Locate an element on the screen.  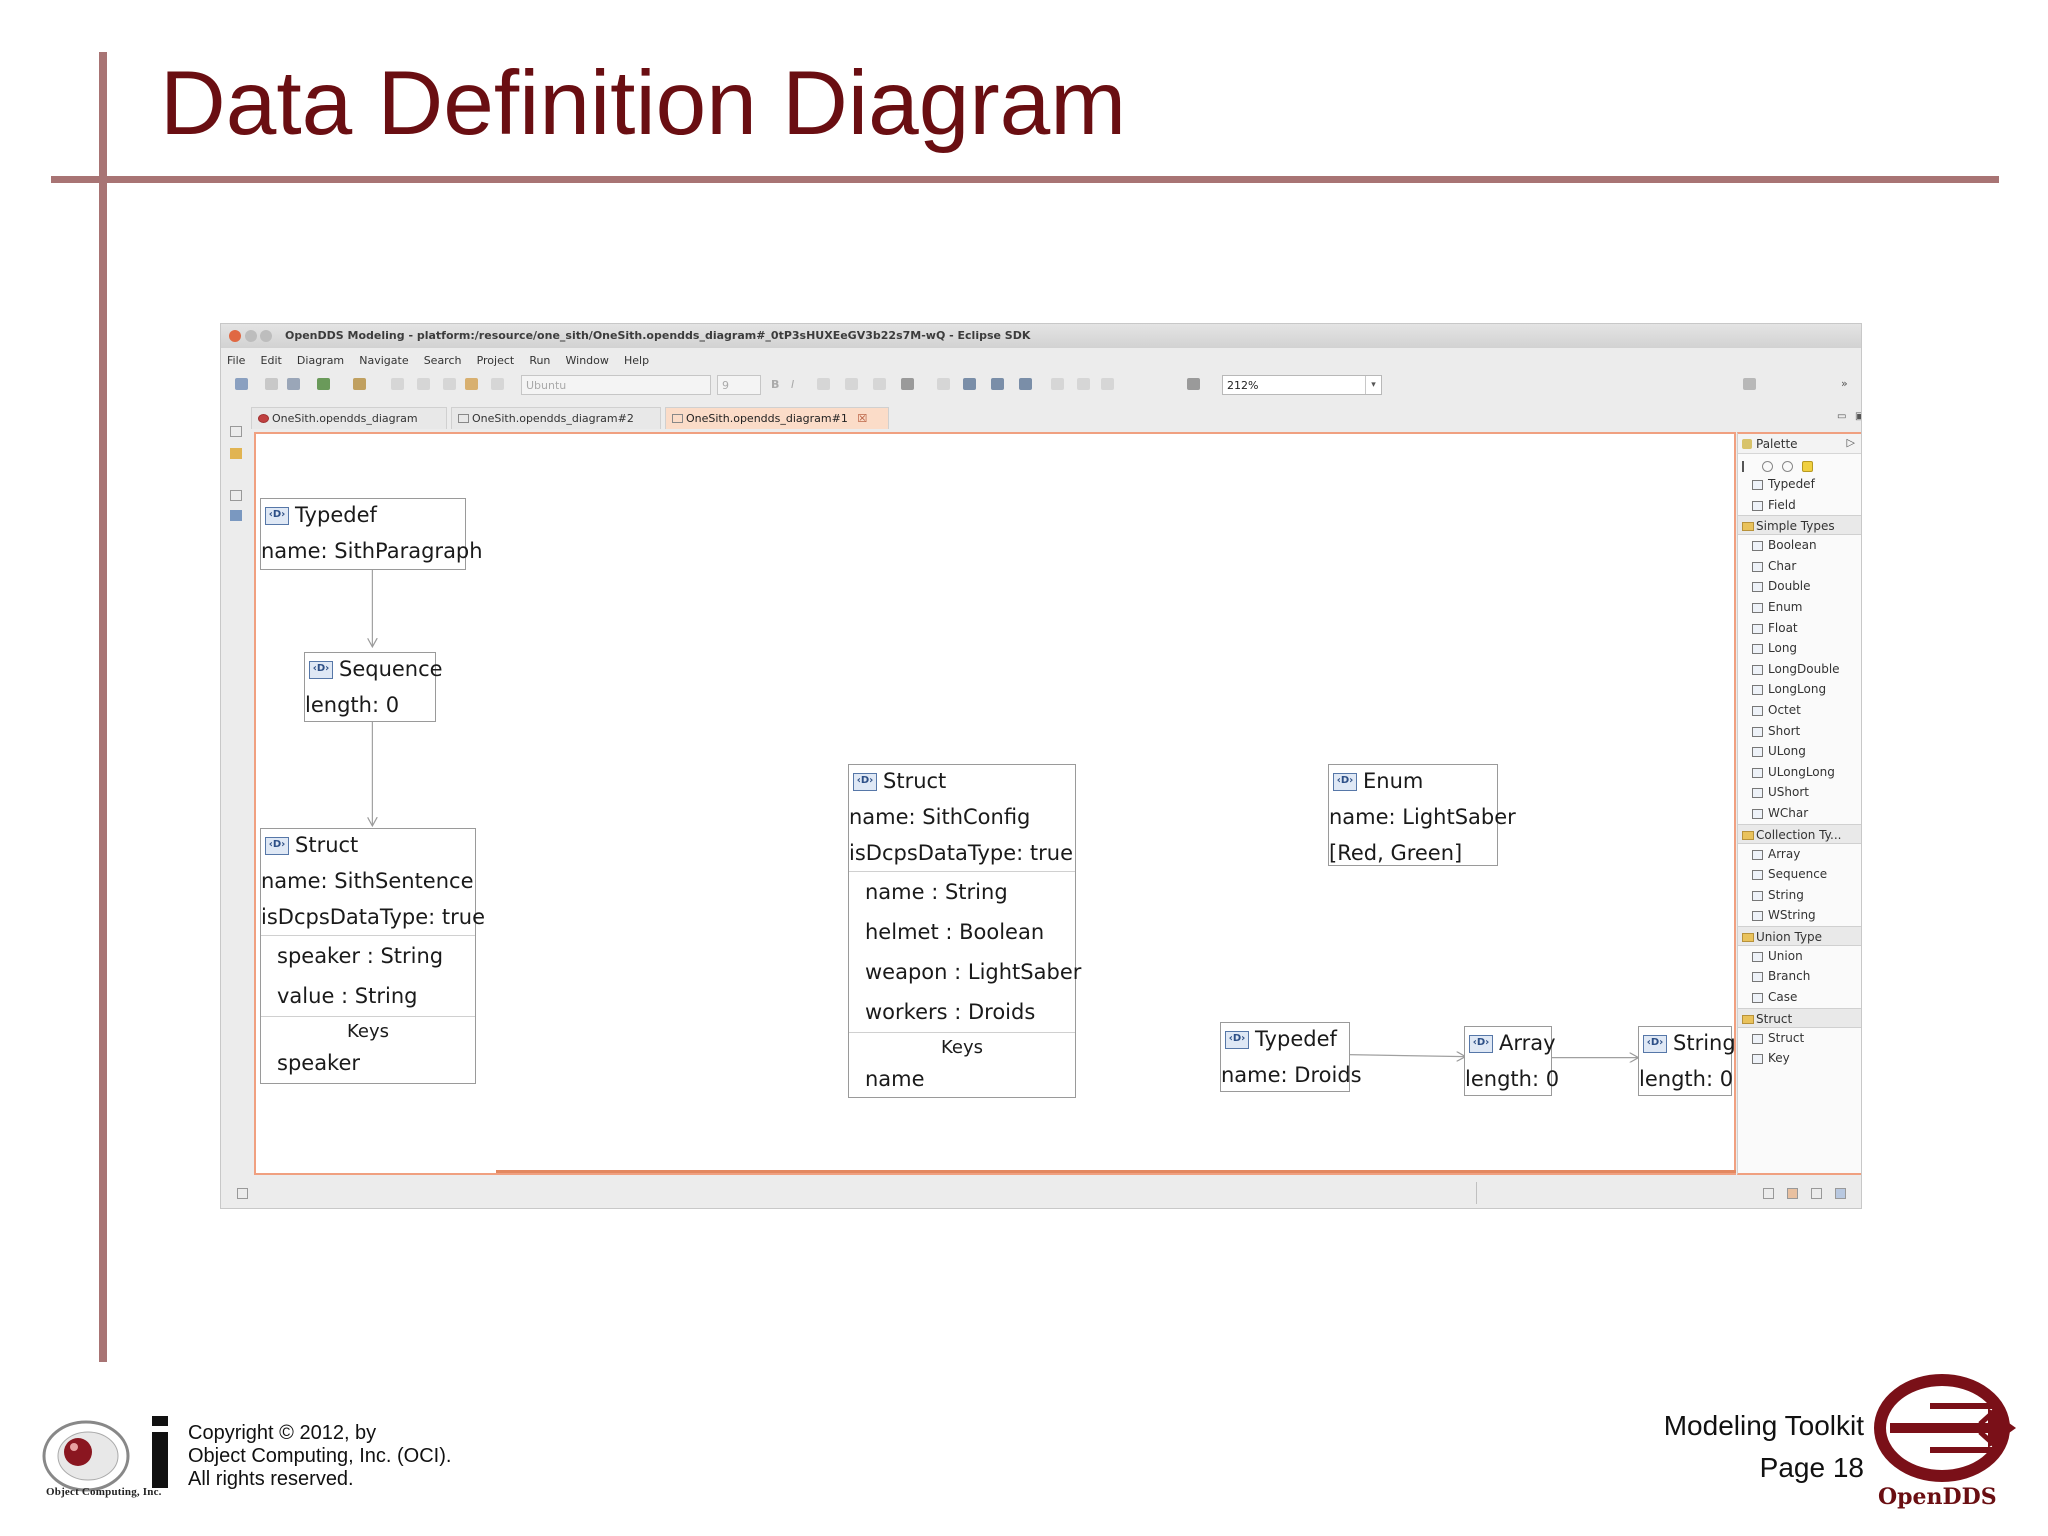
palette-item-ulong: ULong is located at coordinates (1799, 751).